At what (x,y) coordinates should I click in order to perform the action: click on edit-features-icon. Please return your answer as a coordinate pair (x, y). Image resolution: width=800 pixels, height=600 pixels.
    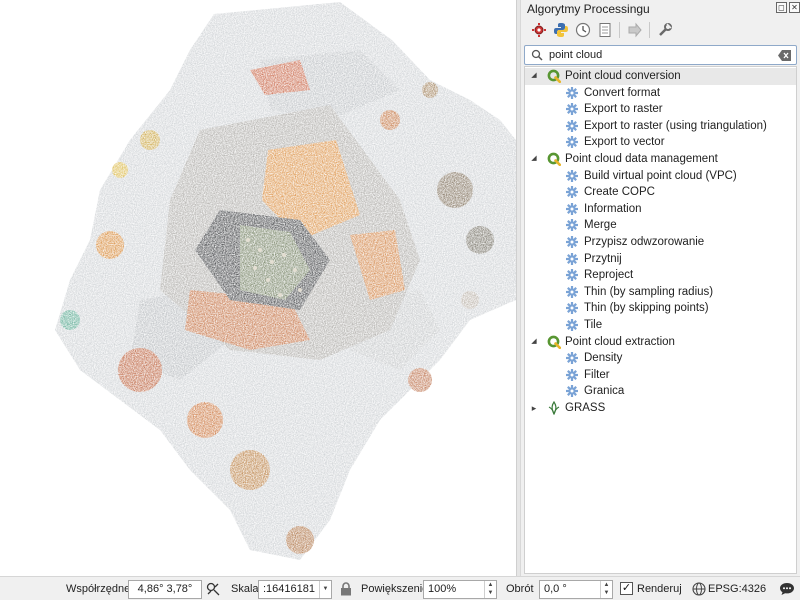
    Looking at the image, I should click on (635, 30).